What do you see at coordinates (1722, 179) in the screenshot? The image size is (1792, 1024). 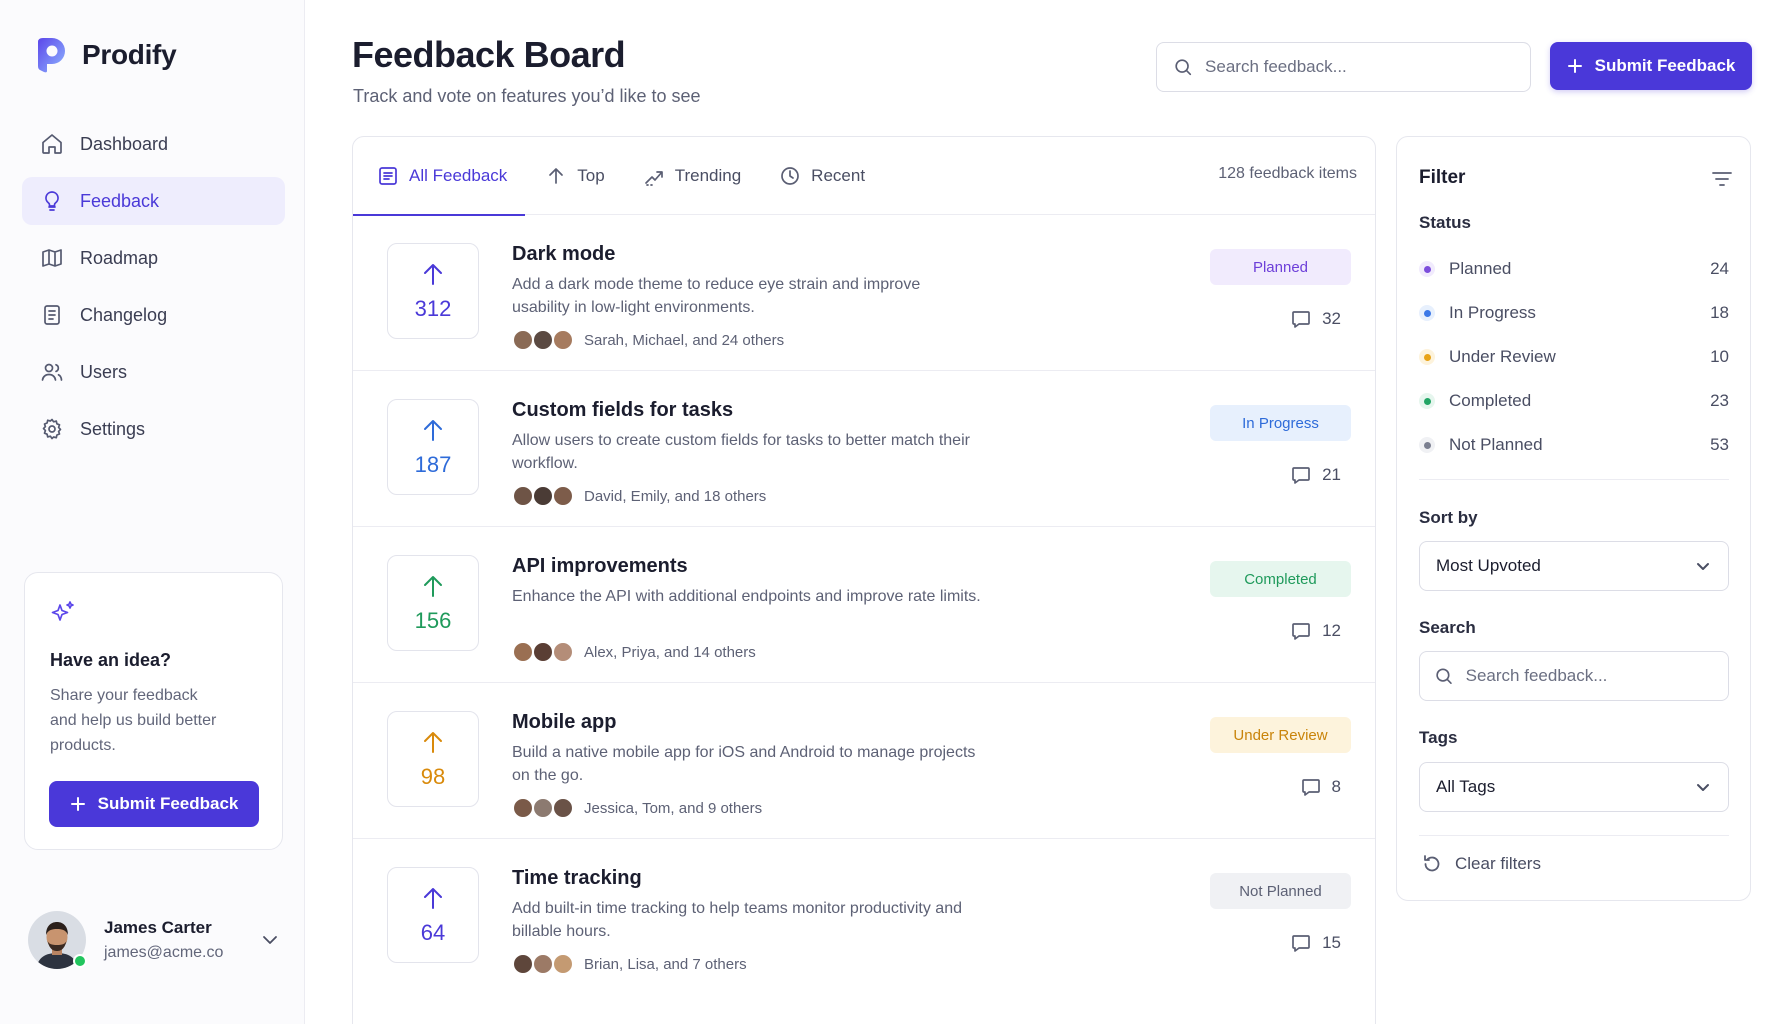 I see `filter-icon` at bounding box center [1722, 179].